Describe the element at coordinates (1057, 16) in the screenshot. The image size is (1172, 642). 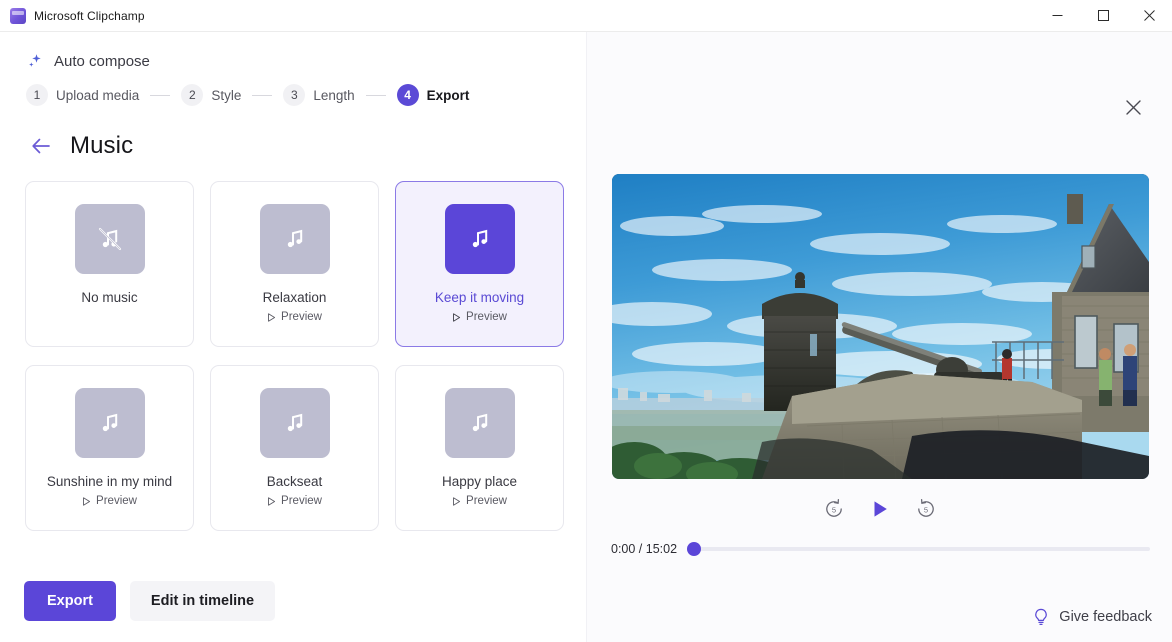
I see `minimize-button` at that location.